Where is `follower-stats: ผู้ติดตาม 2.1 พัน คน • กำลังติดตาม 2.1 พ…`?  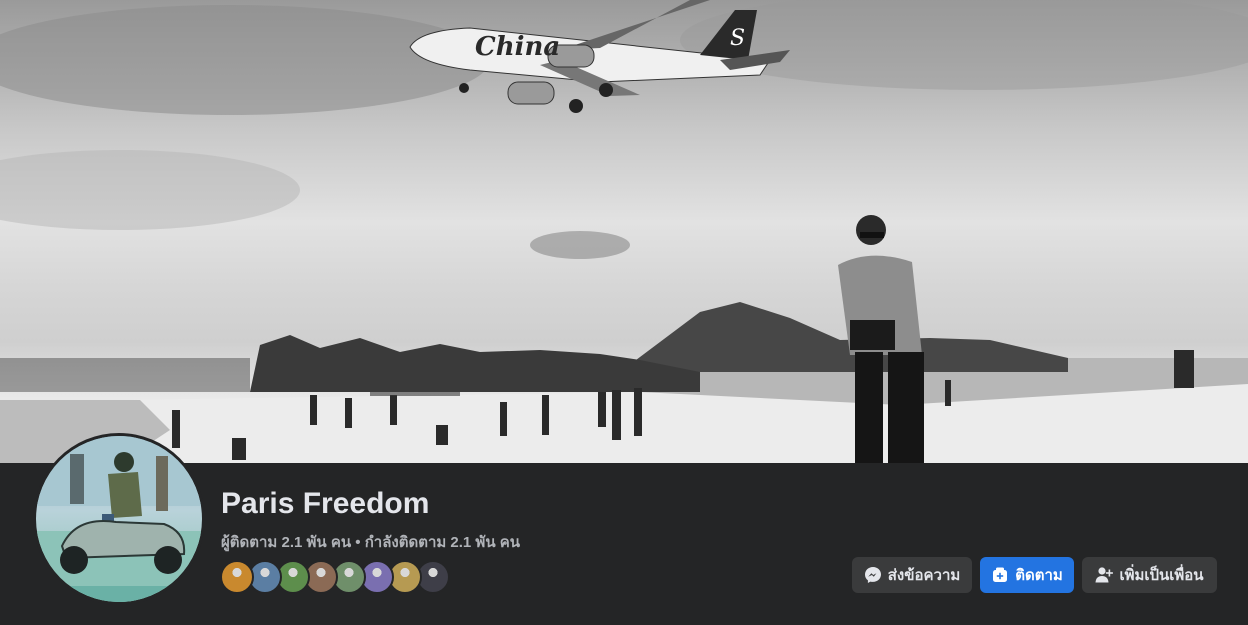
follower-stats: ผู้ติดตาม 2.1 พัน คน • กำลังติดตาม 2.1 พ… is located at coordinates (370, 542).